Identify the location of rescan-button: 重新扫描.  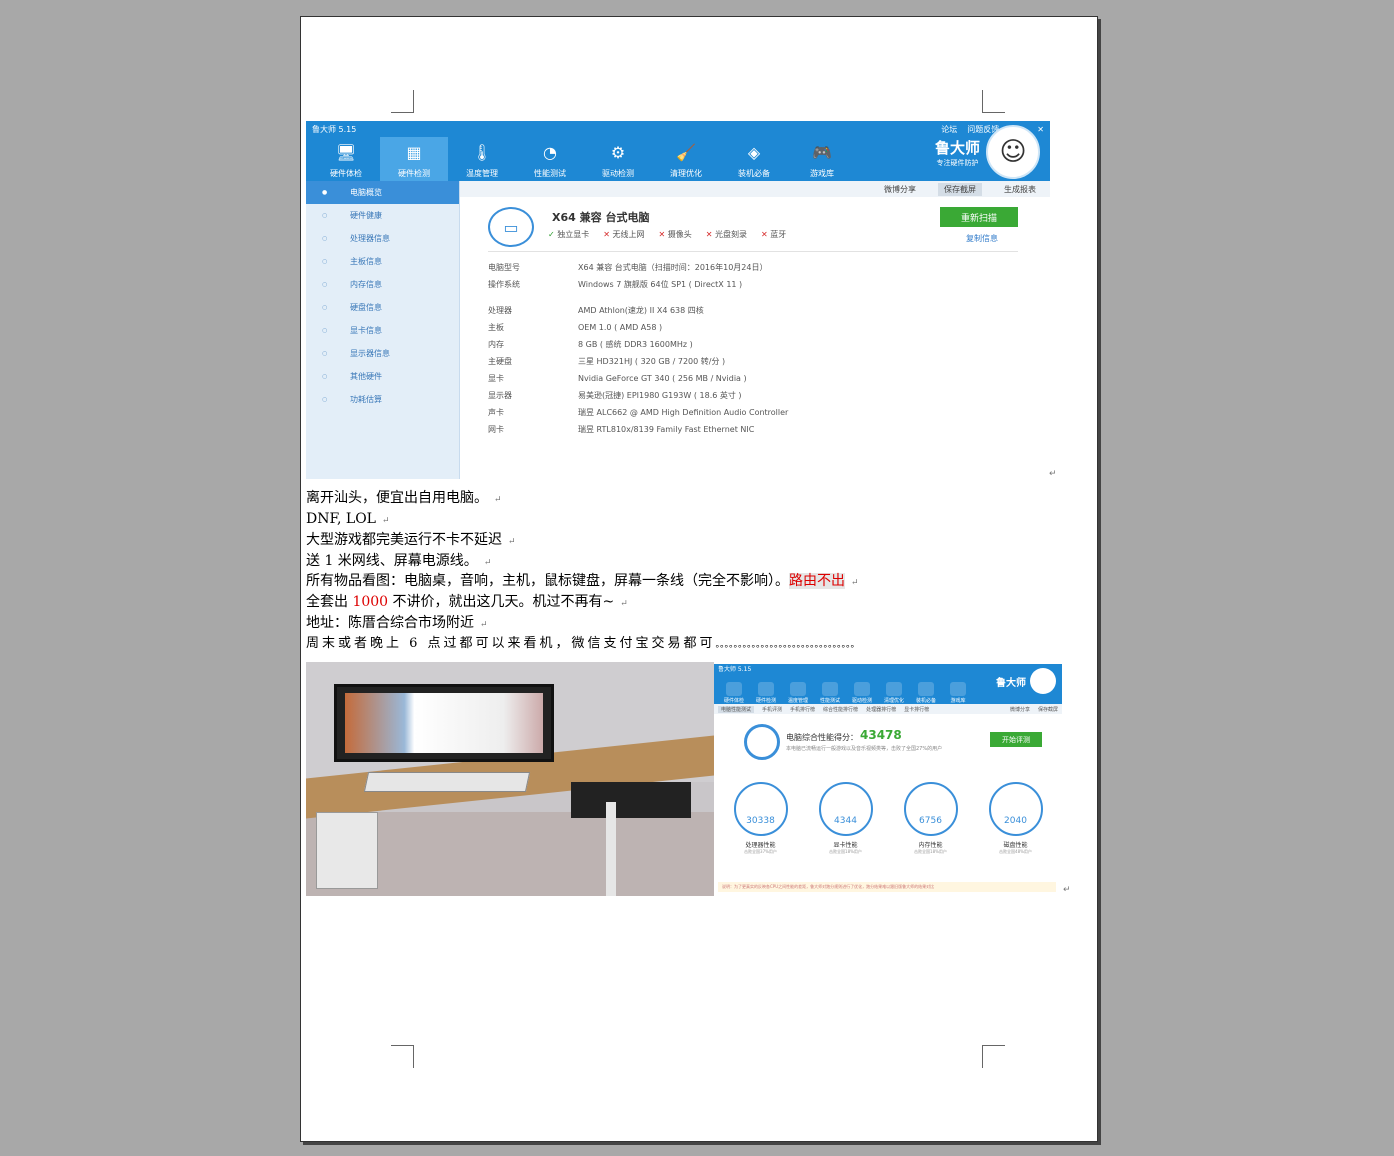
(979, 217).